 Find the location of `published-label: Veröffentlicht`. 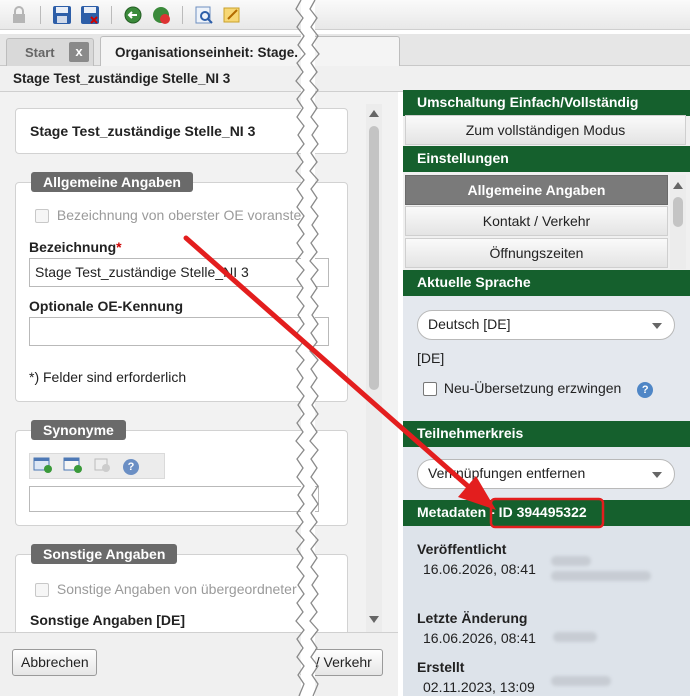

published-label: Veröffentlicht is located at coordinates (462, 549).